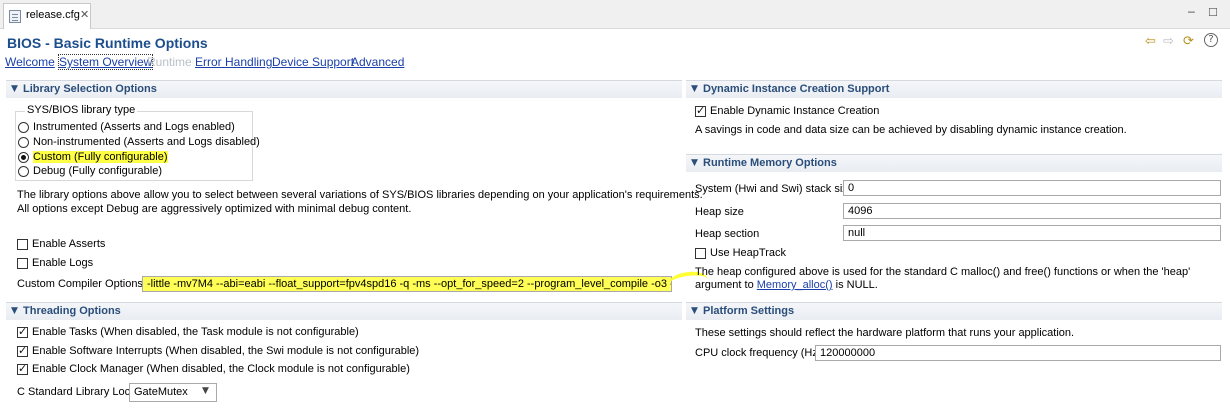  I want to click on field-label: Custom Compiler Options, so click(80, 284).